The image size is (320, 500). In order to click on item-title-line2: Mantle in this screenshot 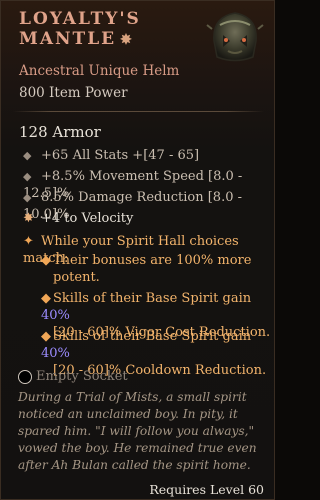, I will do `click(68, 39)`.